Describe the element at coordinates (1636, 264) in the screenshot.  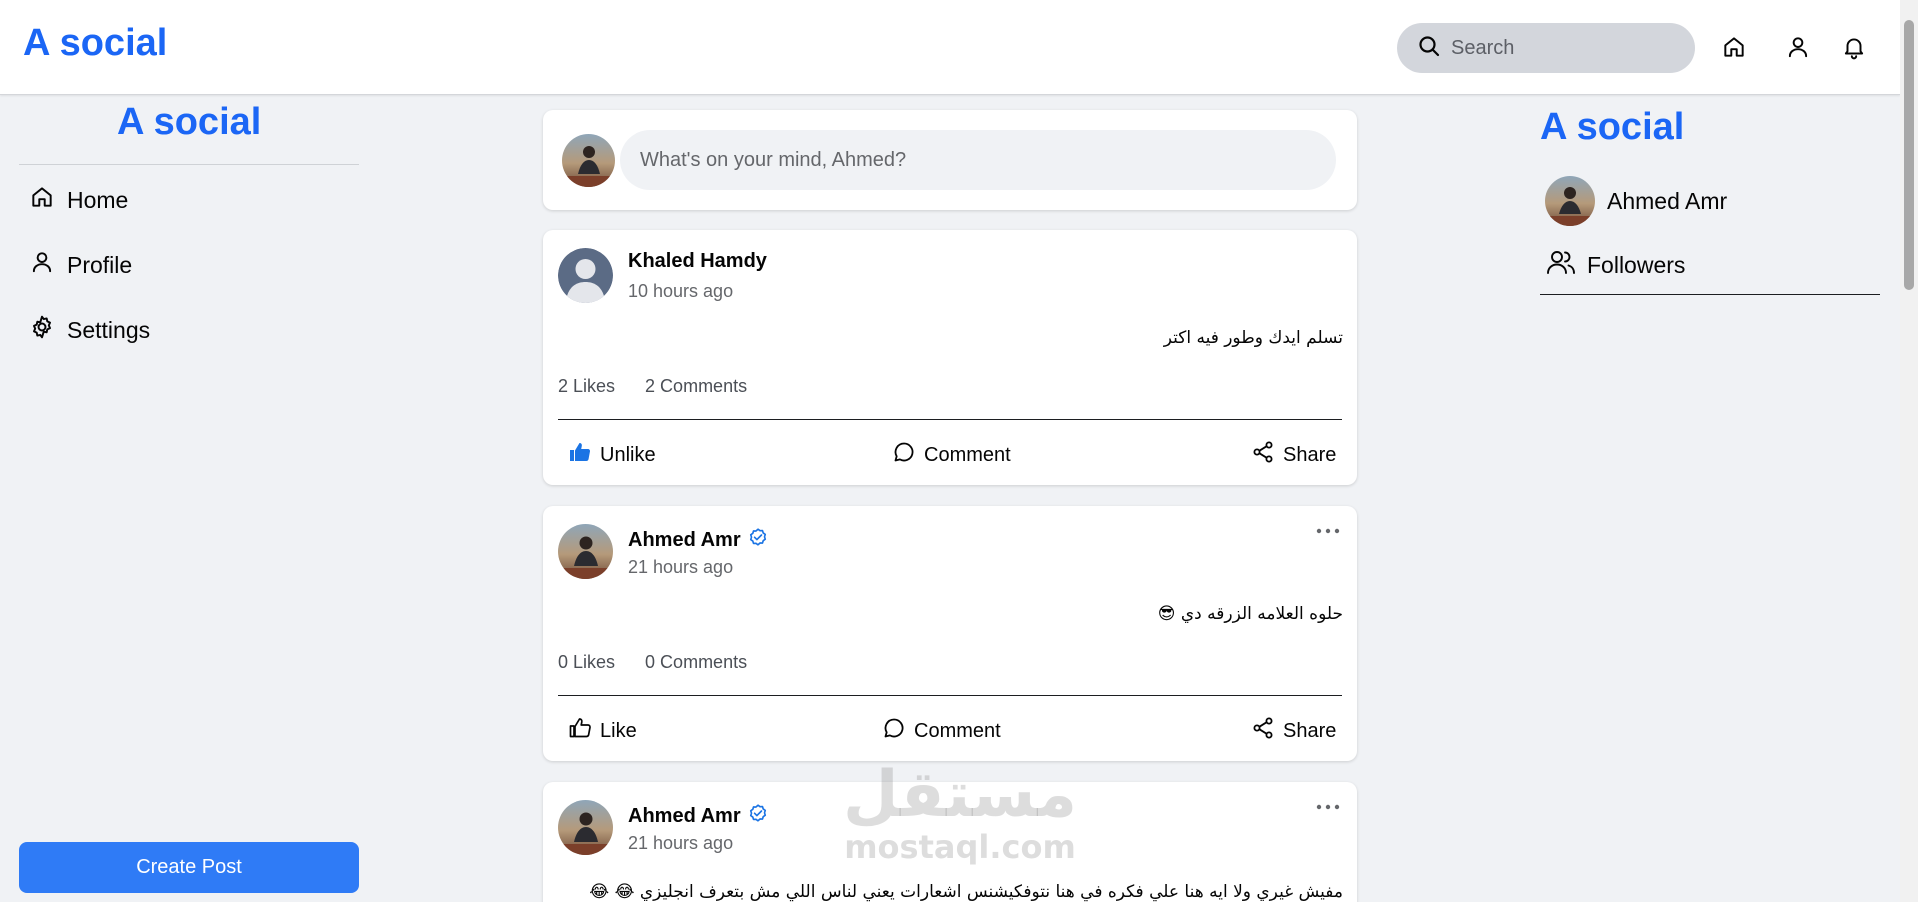
I see `followers-label: Followers` at that location.